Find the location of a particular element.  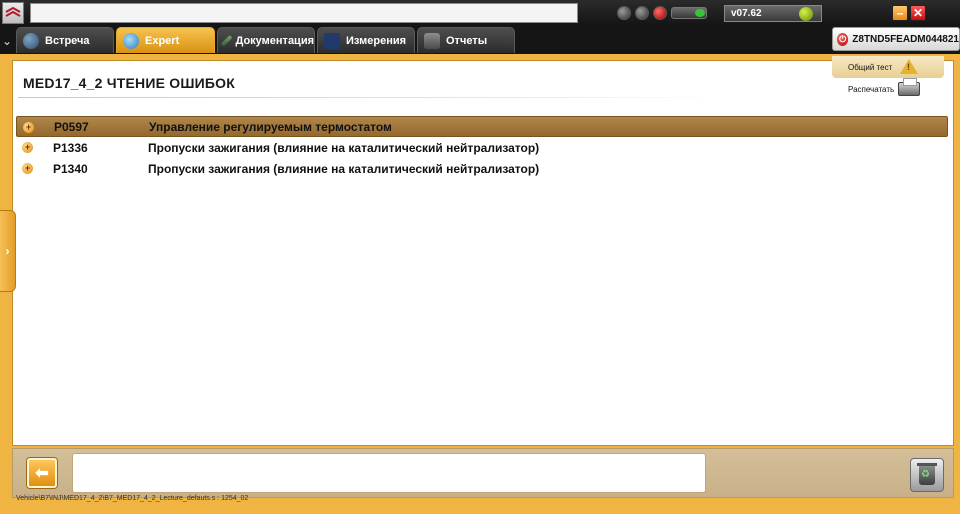

tab-label: Expert is located at coordinates (162, 40).